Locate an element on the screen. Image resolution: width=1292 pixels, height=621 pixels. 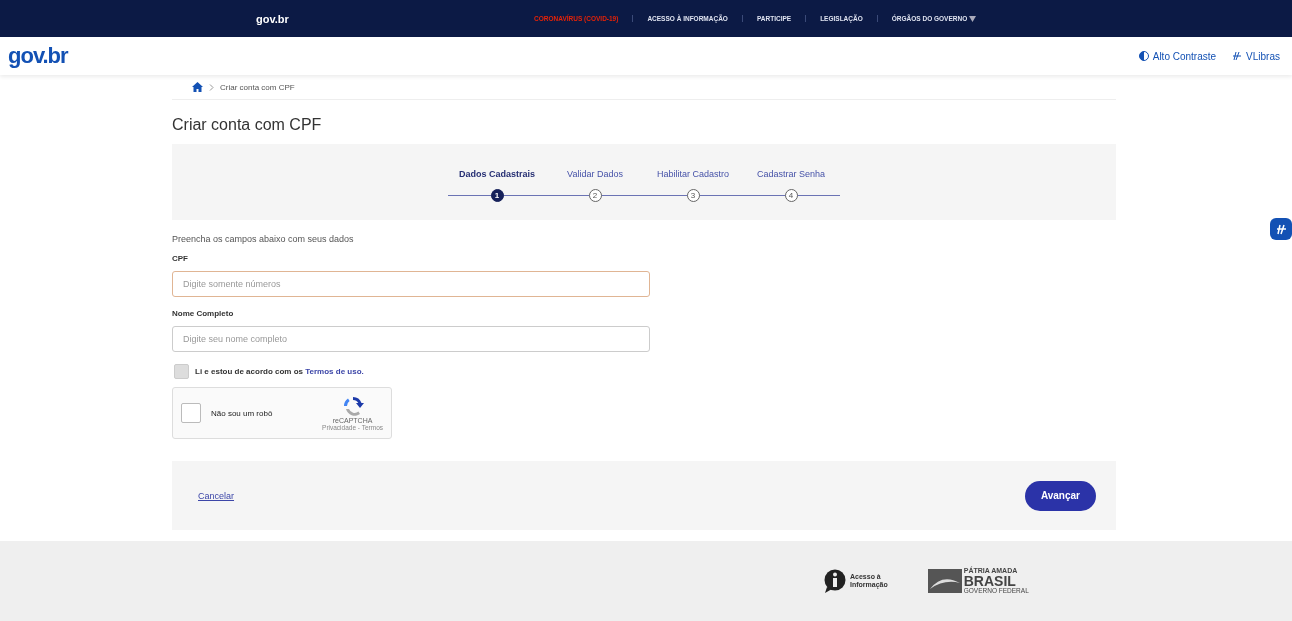
page-title: Criar conta com CPF is located at coordinates (247, 125).